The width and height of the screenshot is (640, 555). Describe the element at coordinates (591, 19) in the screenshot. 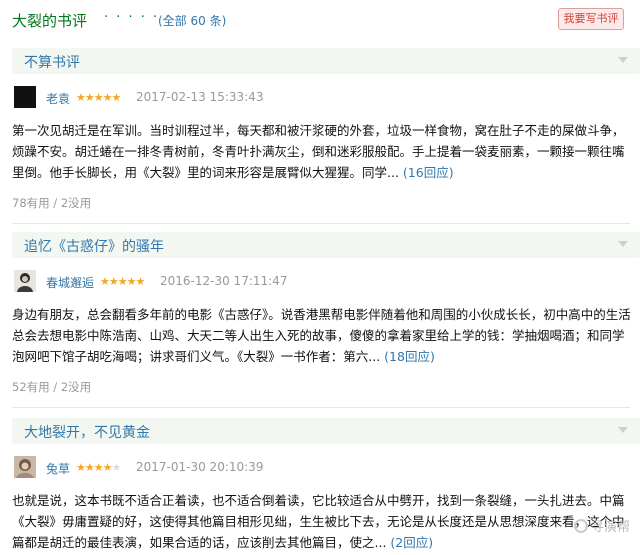

I see `write-review-button: 我要写书评` at that location.